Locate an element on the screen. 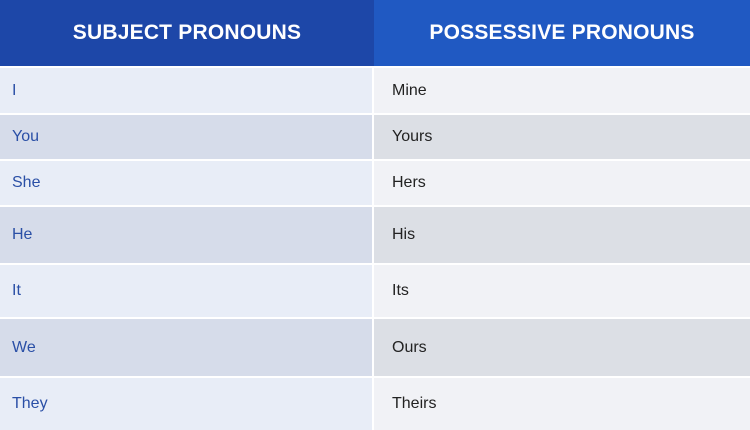 The height and width of the screenshot is (430, 750). subject-cell: It is located at coordinates (187, 291).